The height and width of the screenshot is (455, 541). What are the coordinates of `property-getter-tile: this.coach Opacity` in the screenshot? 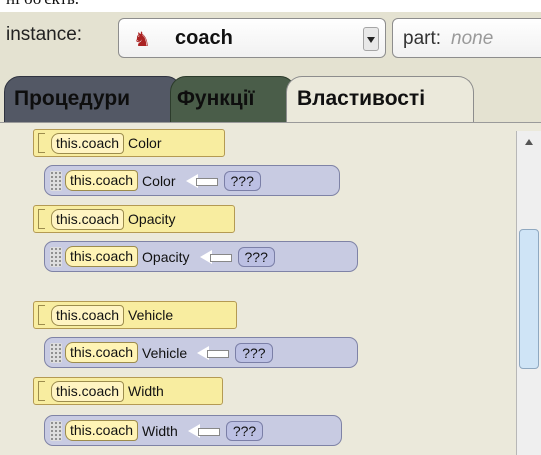 It's located at (134, 219).